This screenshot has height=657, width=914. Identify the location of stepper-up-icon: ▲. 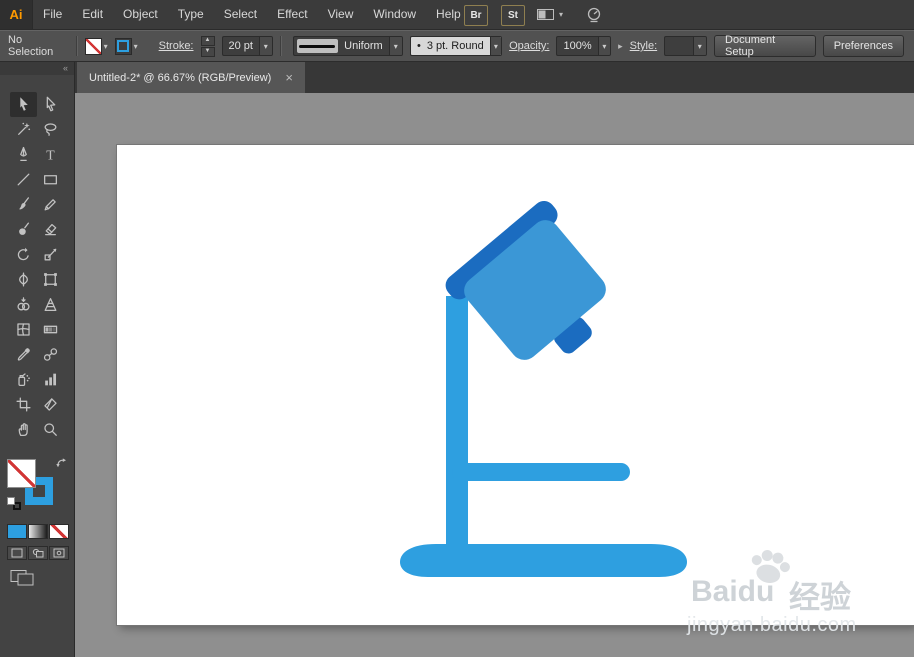
(207, 40).